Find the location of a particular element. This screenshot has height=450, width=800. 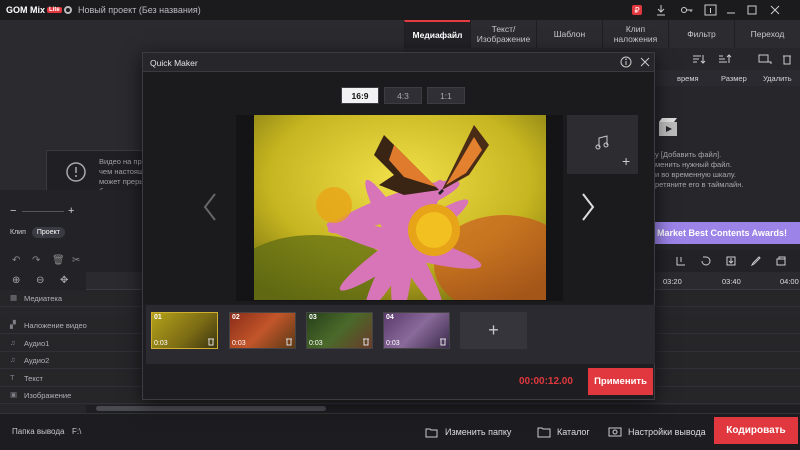

minimize-icon is located at coordinates (731, 10).